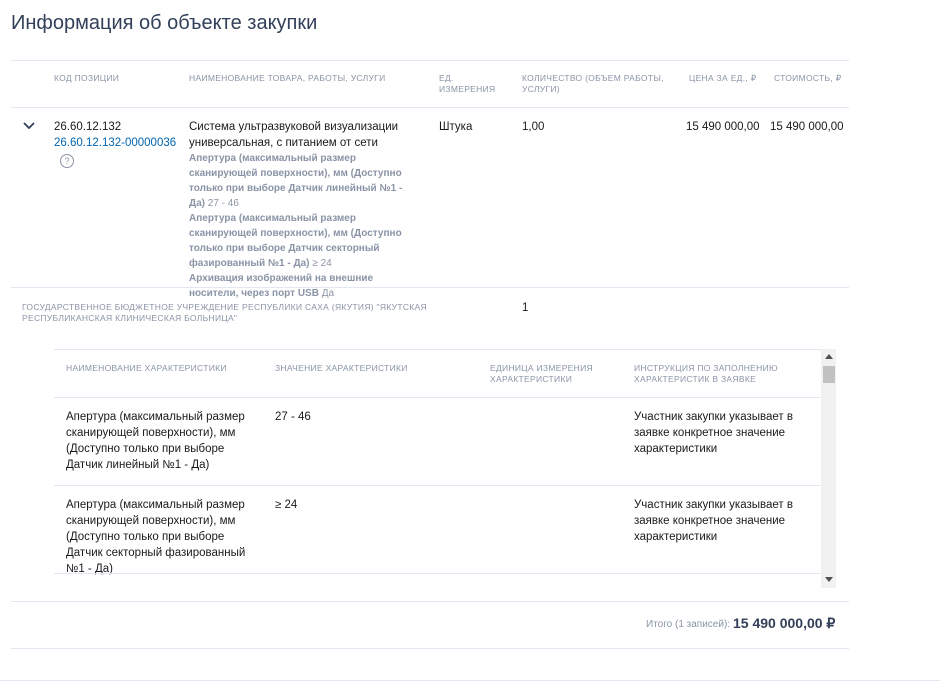  I want to click on page-title: Информация об объекте закупки, so click(164, 23).